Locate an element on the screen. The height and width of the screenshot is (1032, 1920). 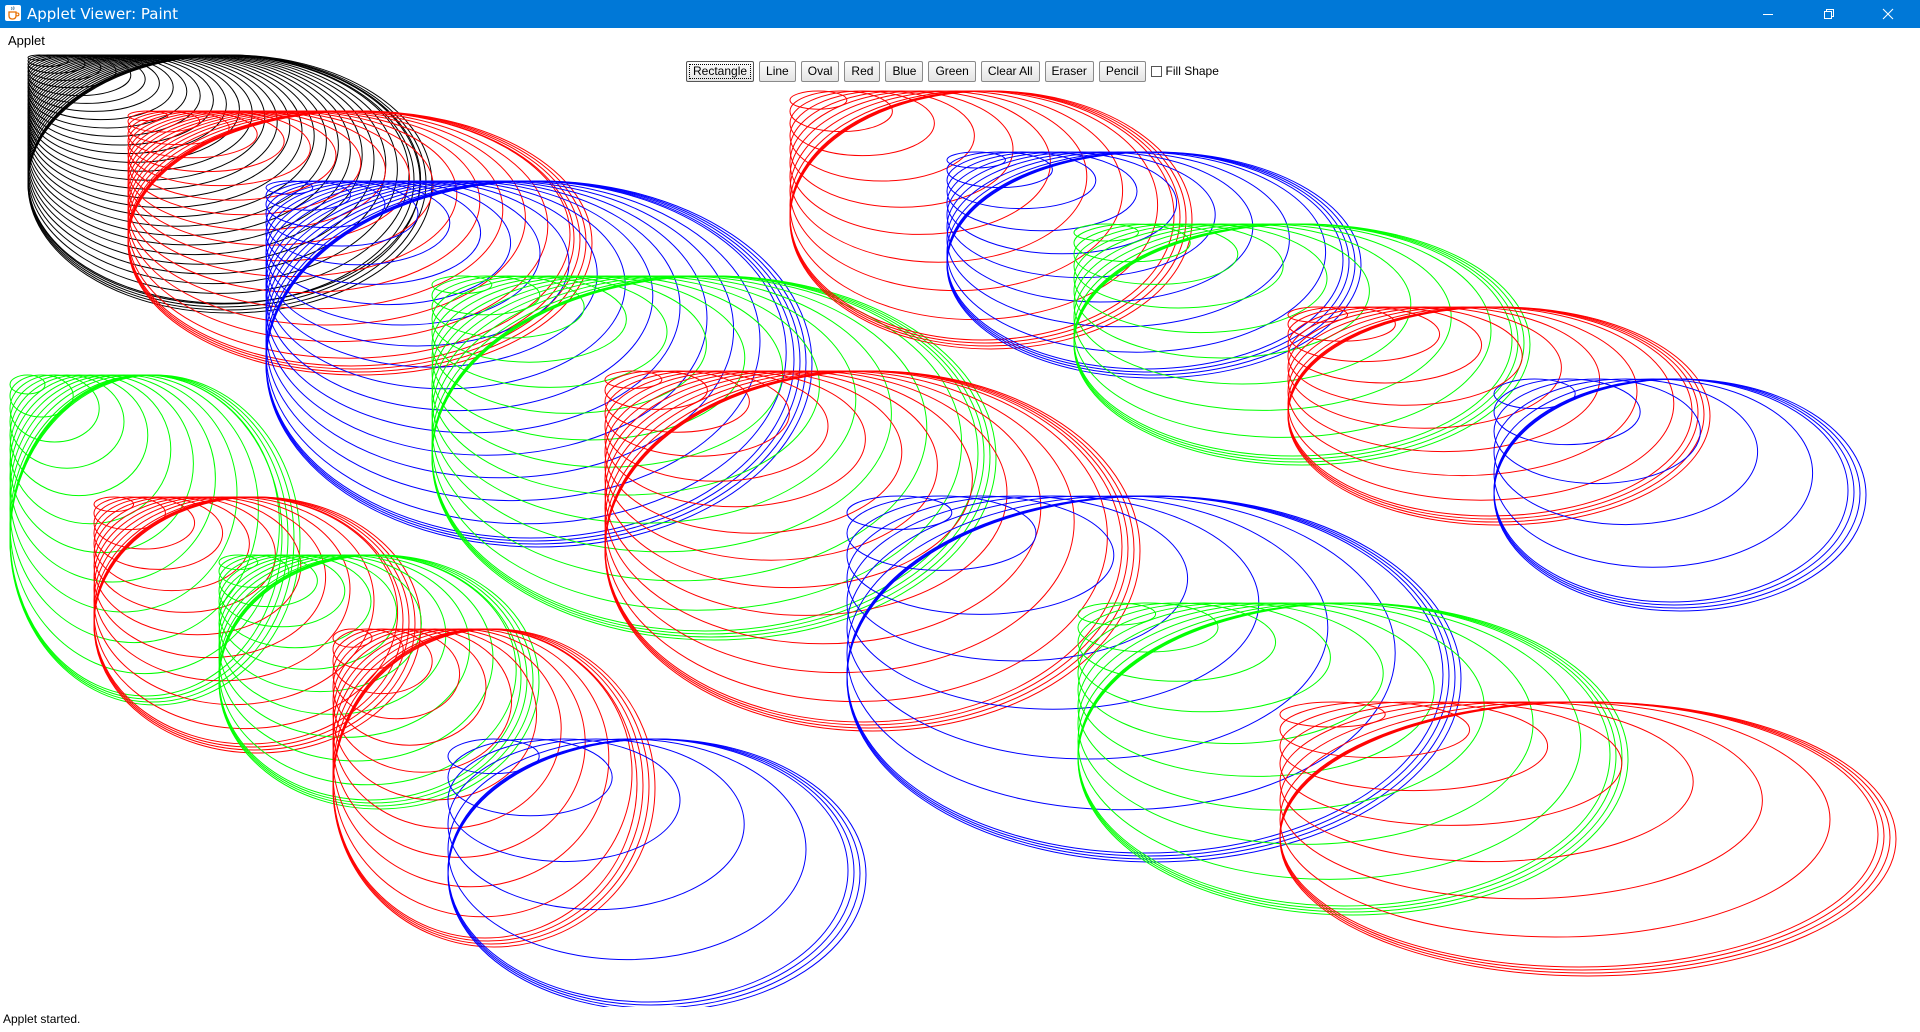
close-button is located at coordinates (1888, 14).